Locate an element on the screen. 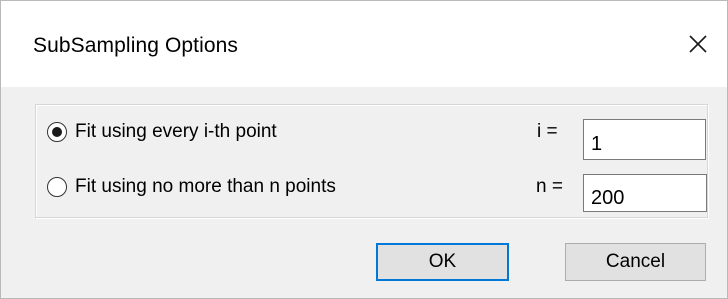  radio-every-ith-point: Fit using every i-th point is located at coordinates (162, 132).